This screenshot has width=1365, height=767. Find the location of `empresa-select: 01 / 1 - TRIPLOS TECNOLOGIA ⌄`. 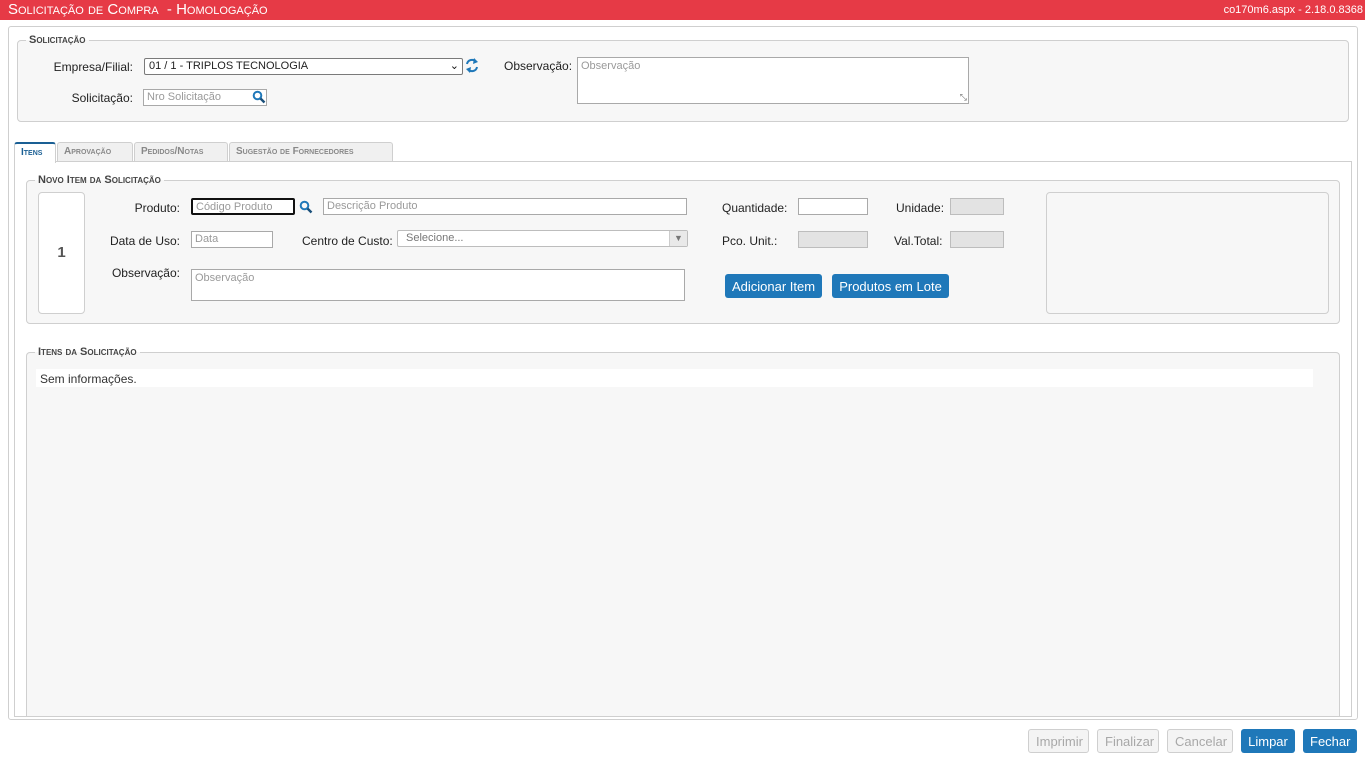

empresa-select: 01 / 1 - TRIPLOS TECNOLOGIA ⌄ is located at coordinates (303, 66).